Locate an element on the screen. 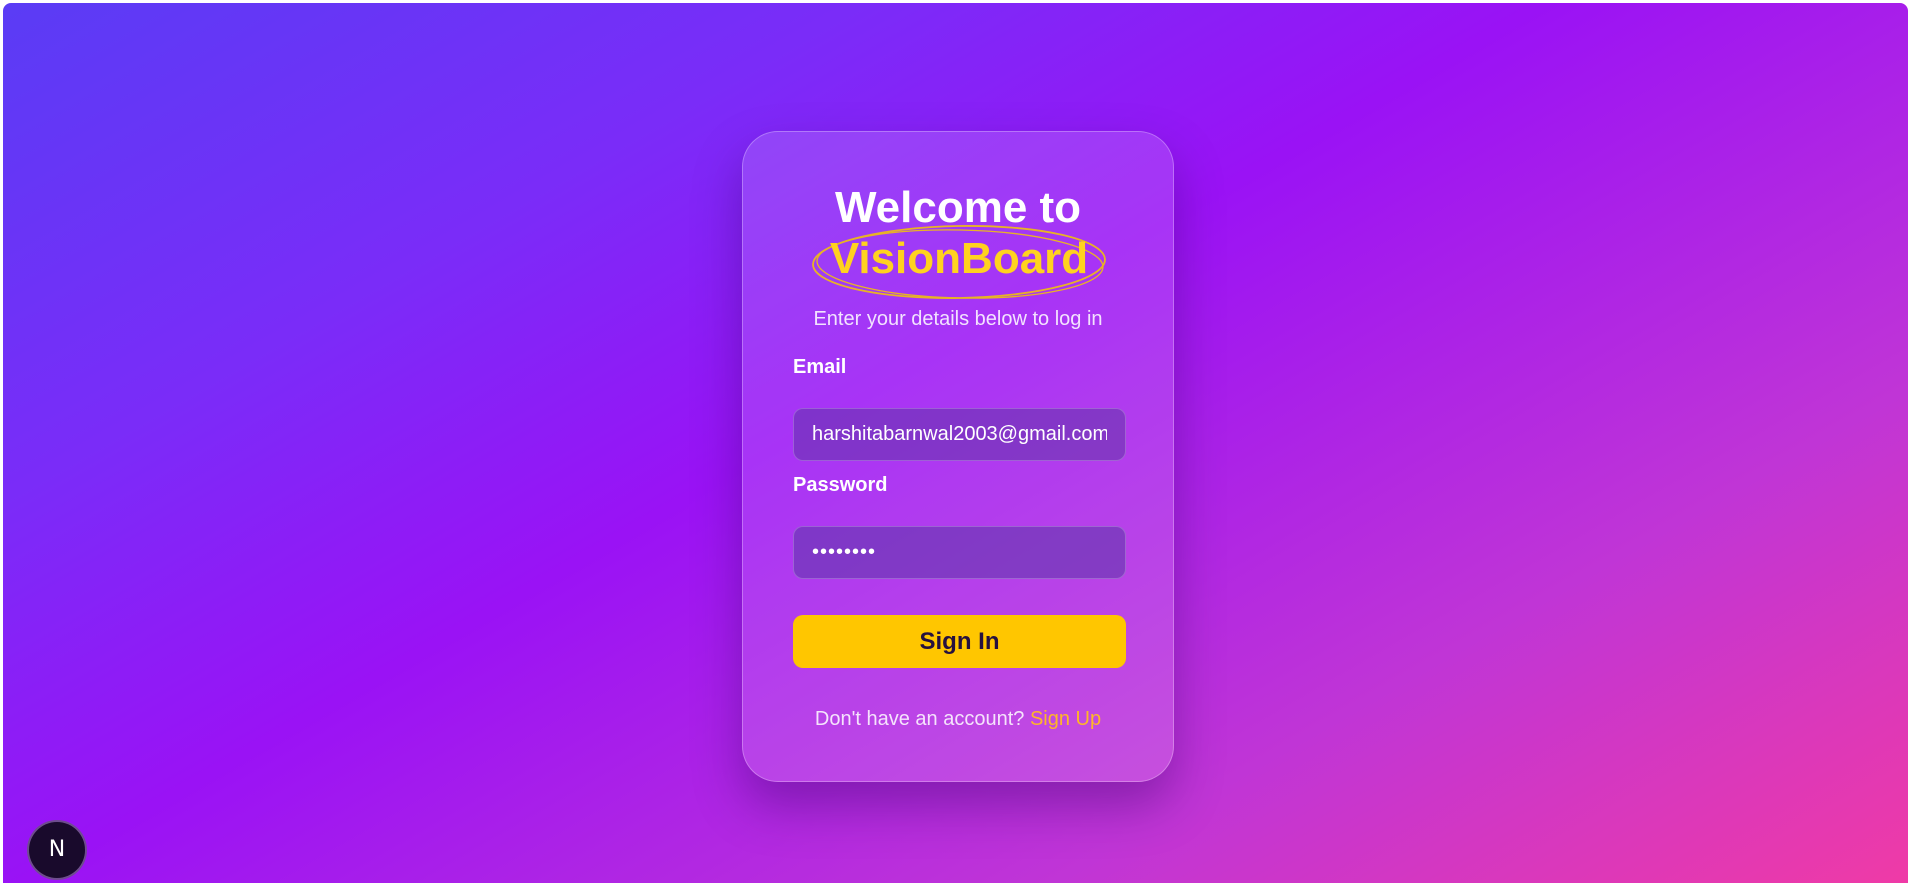 This screenshot has width=1915, height=883. signup-prompt-text: Don't have an account? is located at coordinates (919, 719).